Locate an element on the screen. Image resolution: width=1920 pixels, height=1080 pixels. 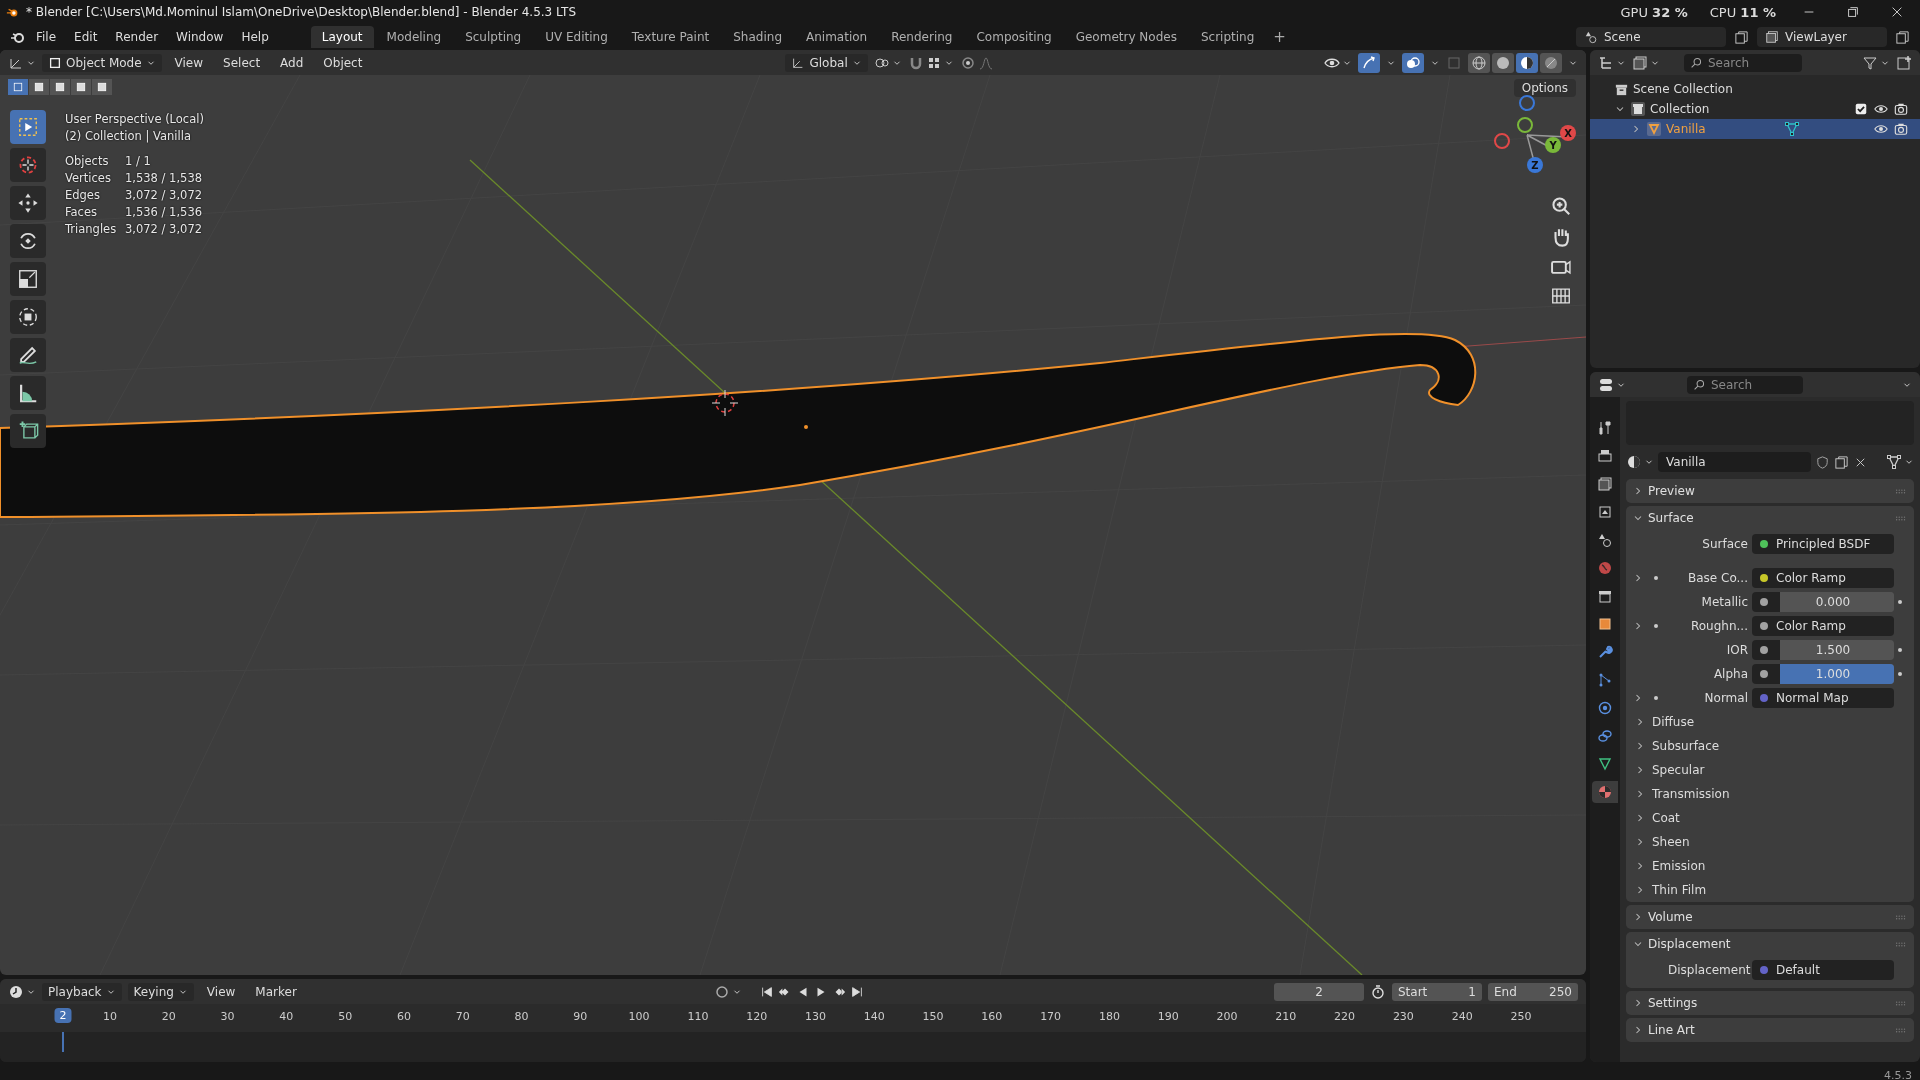
menu-item: Edit is located at coordinates (86, 37).